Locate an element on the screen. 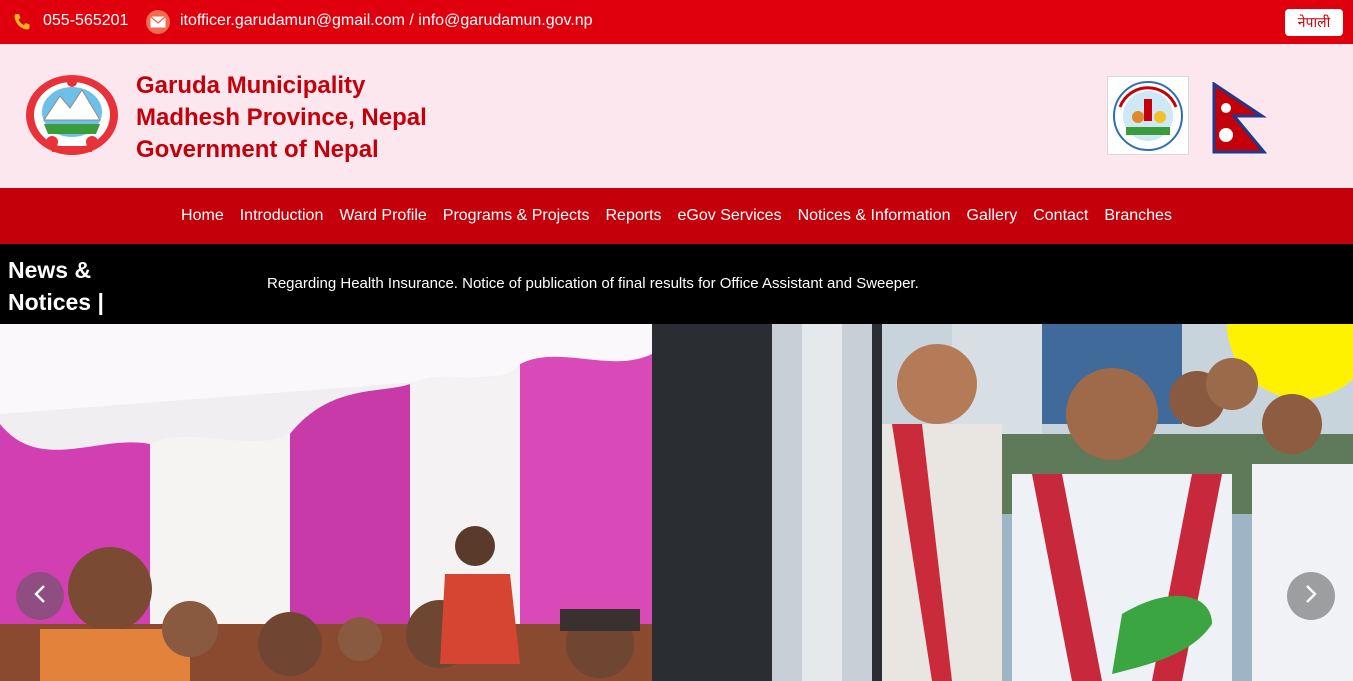  nav-introduction: Introduction is located at coordinates (282, 216).